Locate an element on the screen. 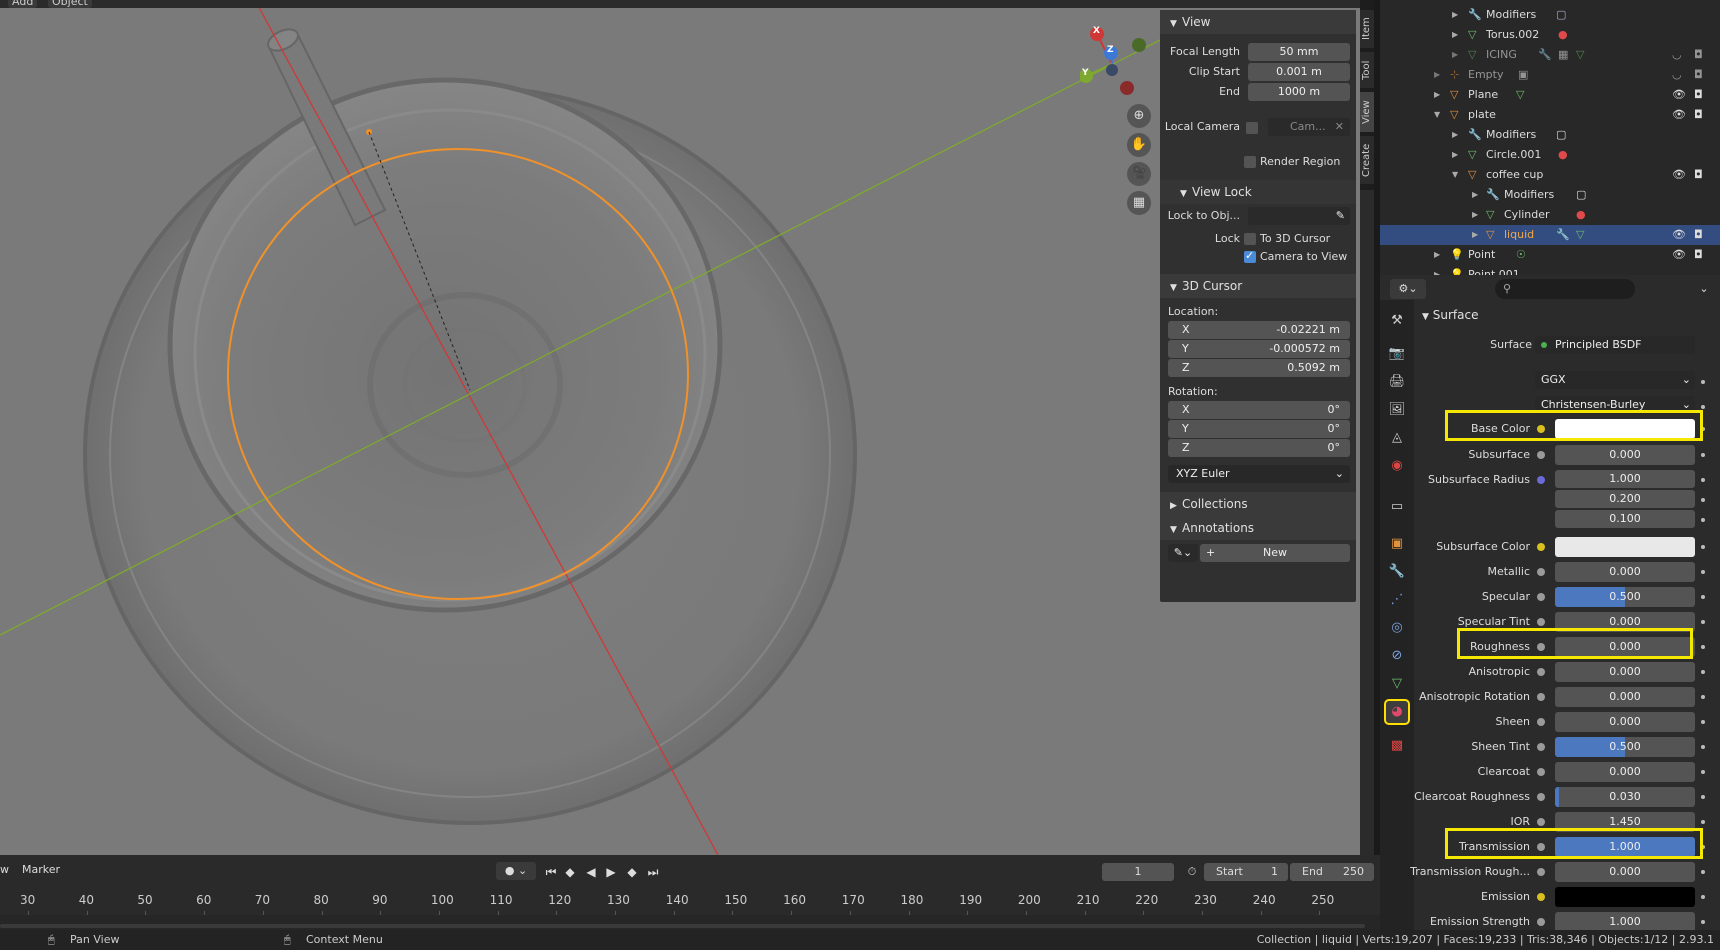  new-annotation-button: + New is located at coordinates (1275, 553).